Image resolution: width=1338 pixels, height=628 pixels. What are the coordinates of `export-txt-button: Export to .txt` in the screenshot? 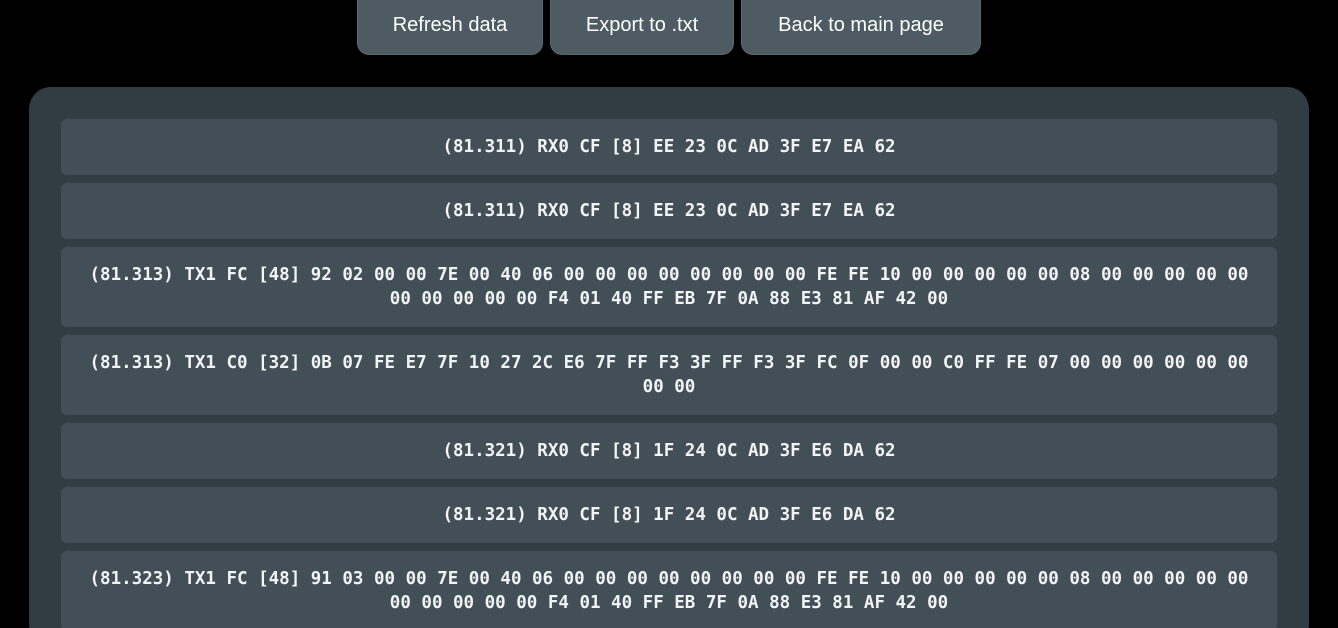 It's located at (642, 27).